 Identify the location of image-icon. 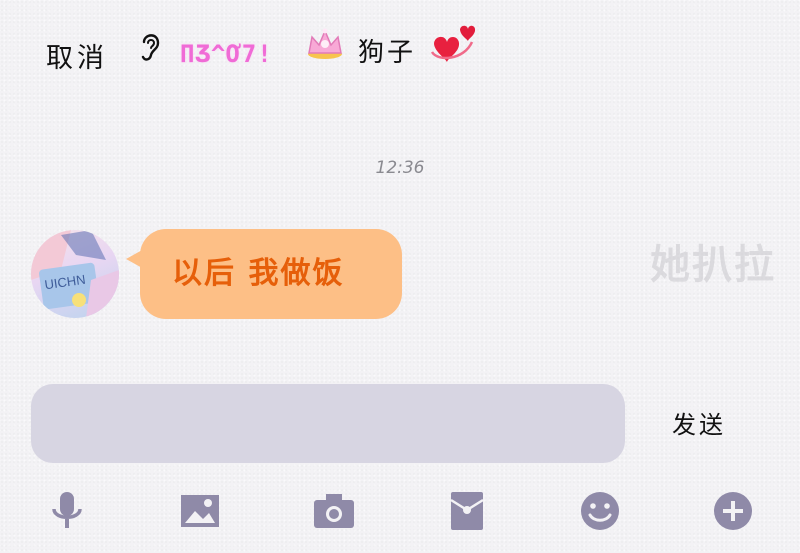
(200, 511).